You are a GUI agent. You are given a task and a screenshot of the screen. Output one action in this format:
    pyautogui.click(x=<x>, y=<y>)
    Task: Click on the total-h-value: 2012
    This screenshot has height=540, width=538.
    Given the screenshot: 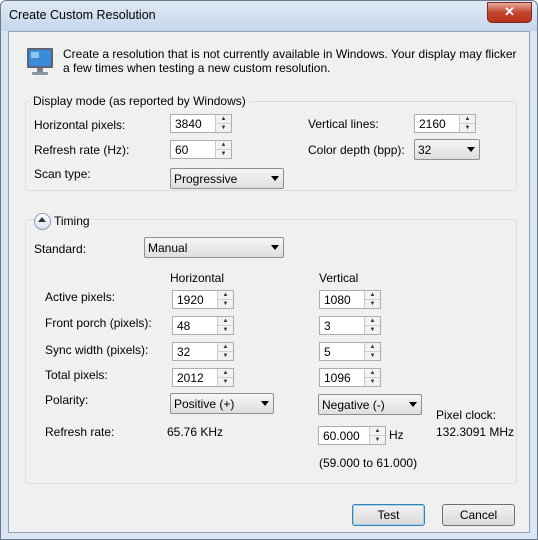 What is the action you would take?
    pyautogui.click(x=190, y=378)
    